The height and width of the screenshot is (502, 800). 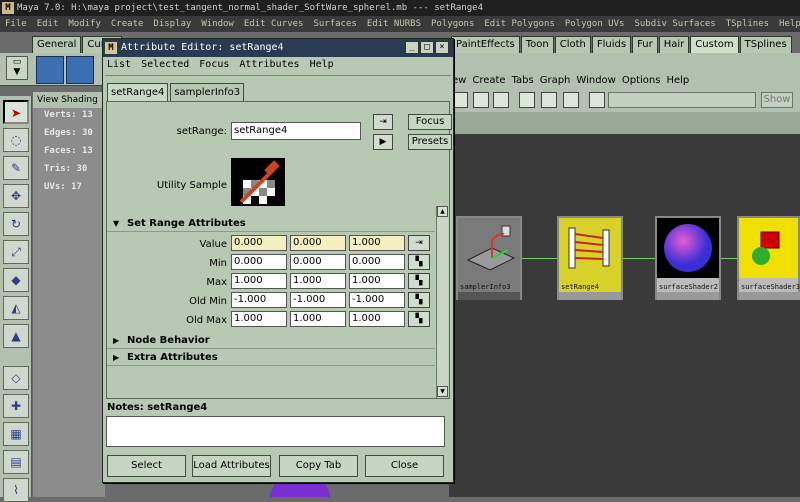 What do you see at coordinates (322, 64) in the screenshot?
I see `ae-menu-help: Help` at bounding box center [322, 64].